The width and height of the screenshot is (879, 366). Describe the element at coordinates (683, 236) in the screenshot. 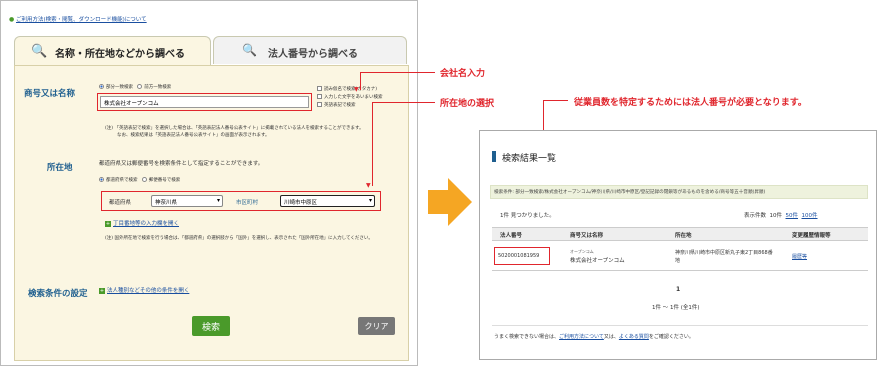

I see `col-address: 所在地` at that location.